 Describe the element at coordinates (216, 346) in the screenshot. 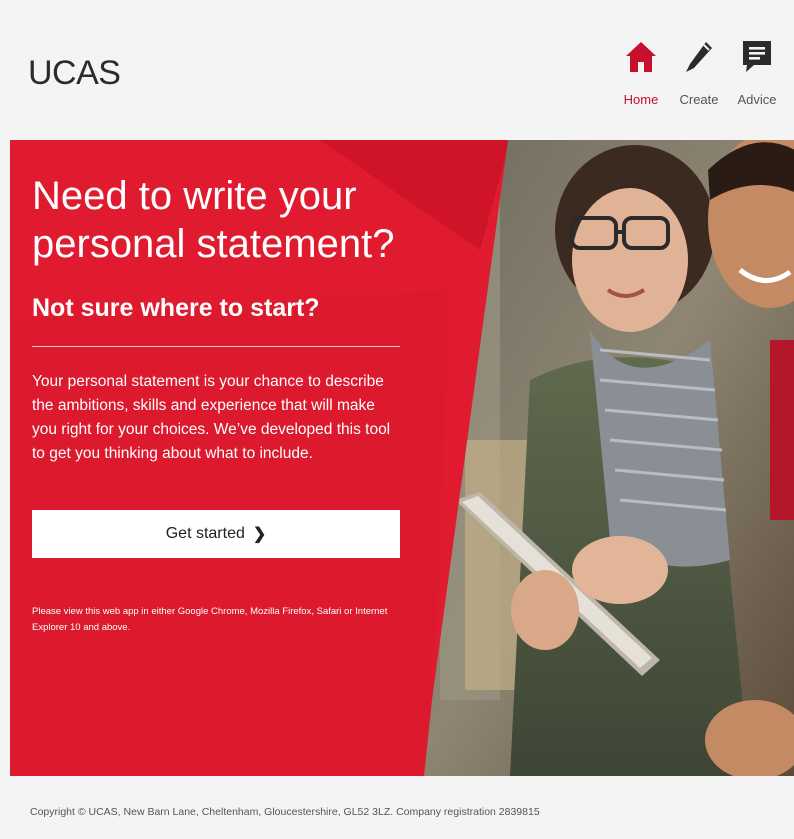

I see `hero-divider` at that location.